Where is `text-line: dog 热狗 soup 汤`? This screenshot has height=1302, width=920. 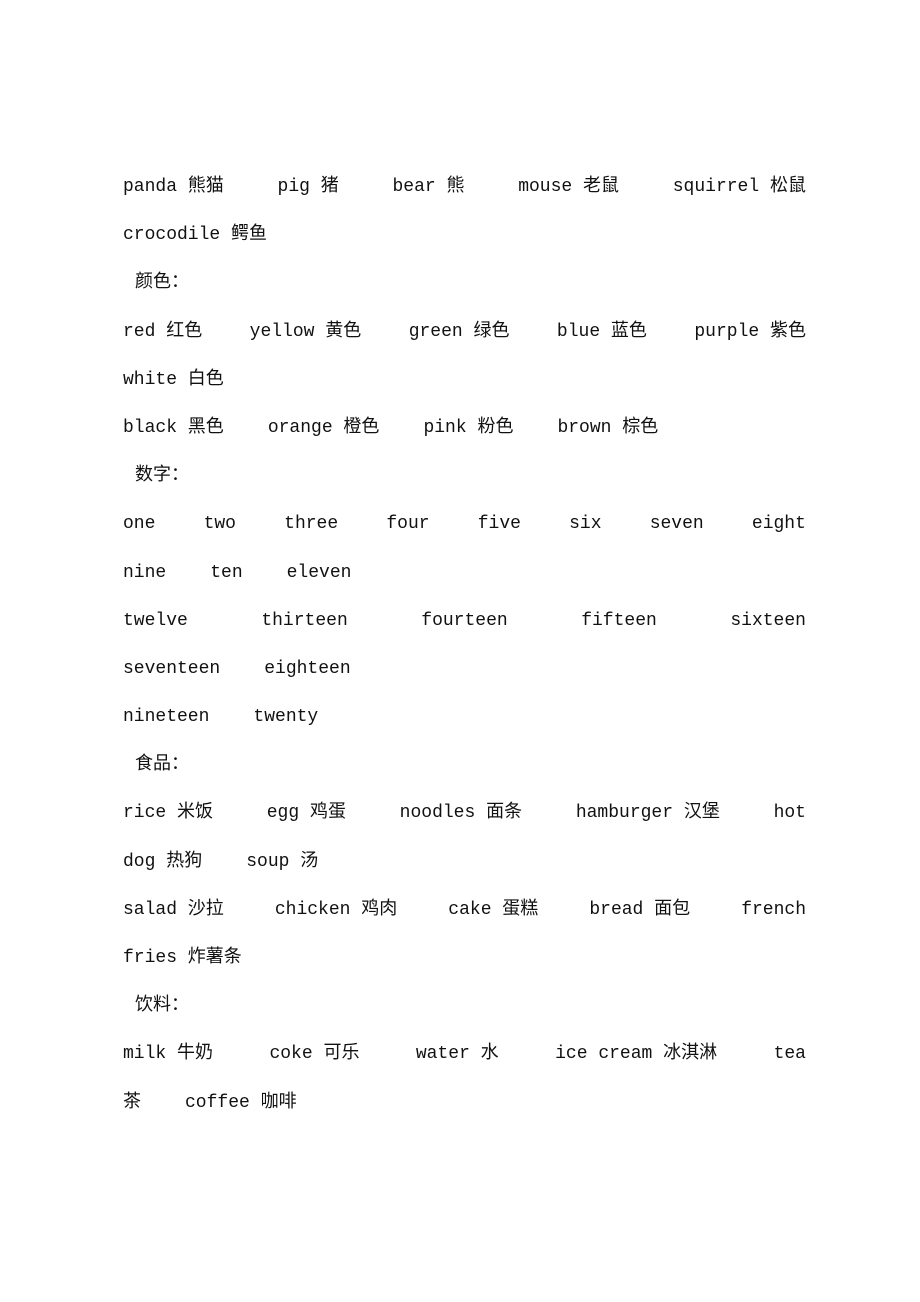 text-line: dog 热狗 soup 汤 is located at coordinates (464, 862).